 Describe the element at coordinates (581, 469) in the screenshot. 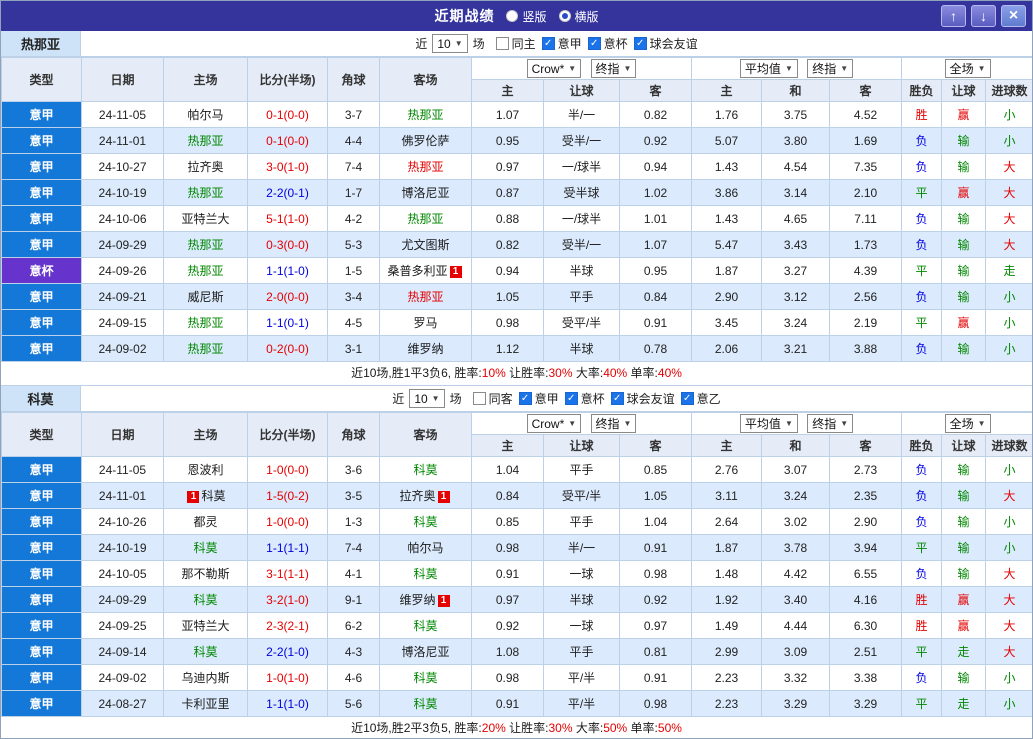

I see `odds-handicap: 平手` at that location.